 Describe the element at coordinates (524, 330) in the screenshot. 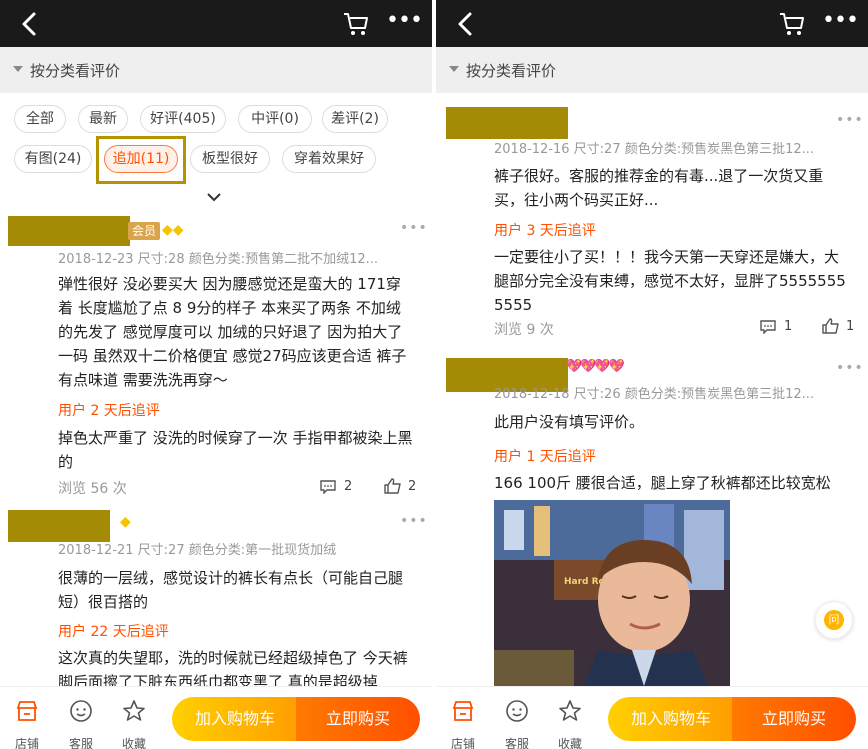

I see `view-count: 浏览 9 次` at that location.